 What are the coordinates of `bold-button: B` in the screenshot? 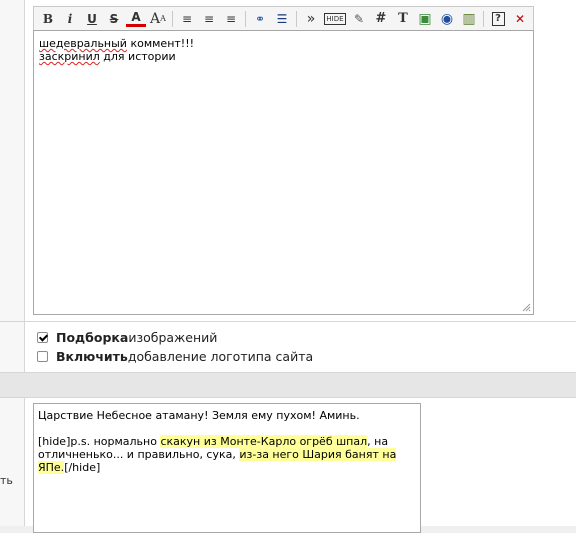 It's located at (48, 19).